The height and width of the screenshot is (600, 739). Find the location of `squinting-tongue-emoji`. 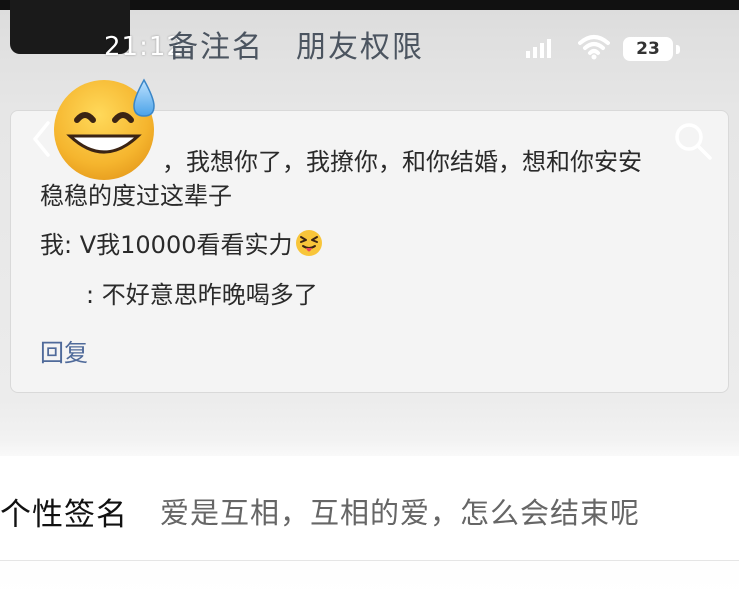

squinting-tongue-emoji is located at coordinates (309, 243).